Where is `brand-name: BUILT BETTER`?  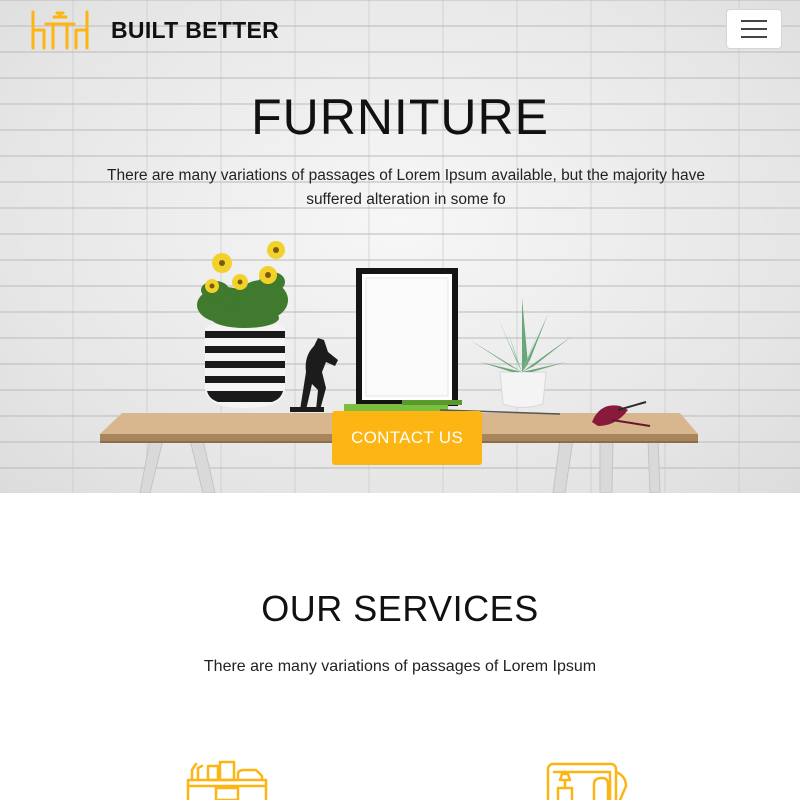
brand-name: BUILT BETTER is located at coordinates (195, 30).